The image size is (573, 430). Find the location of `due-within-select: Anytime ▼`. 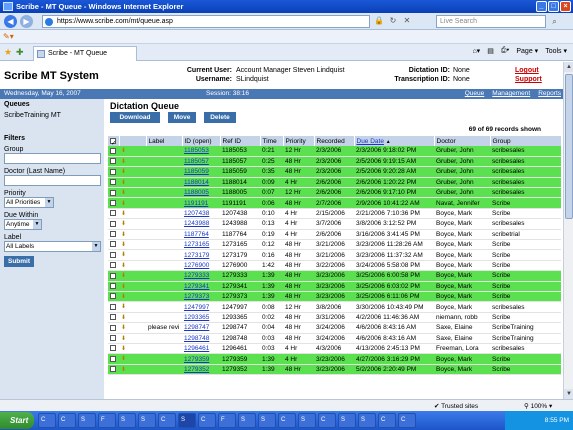

due-within-select: Anytime ▼ is located at coordinates (23, 224).